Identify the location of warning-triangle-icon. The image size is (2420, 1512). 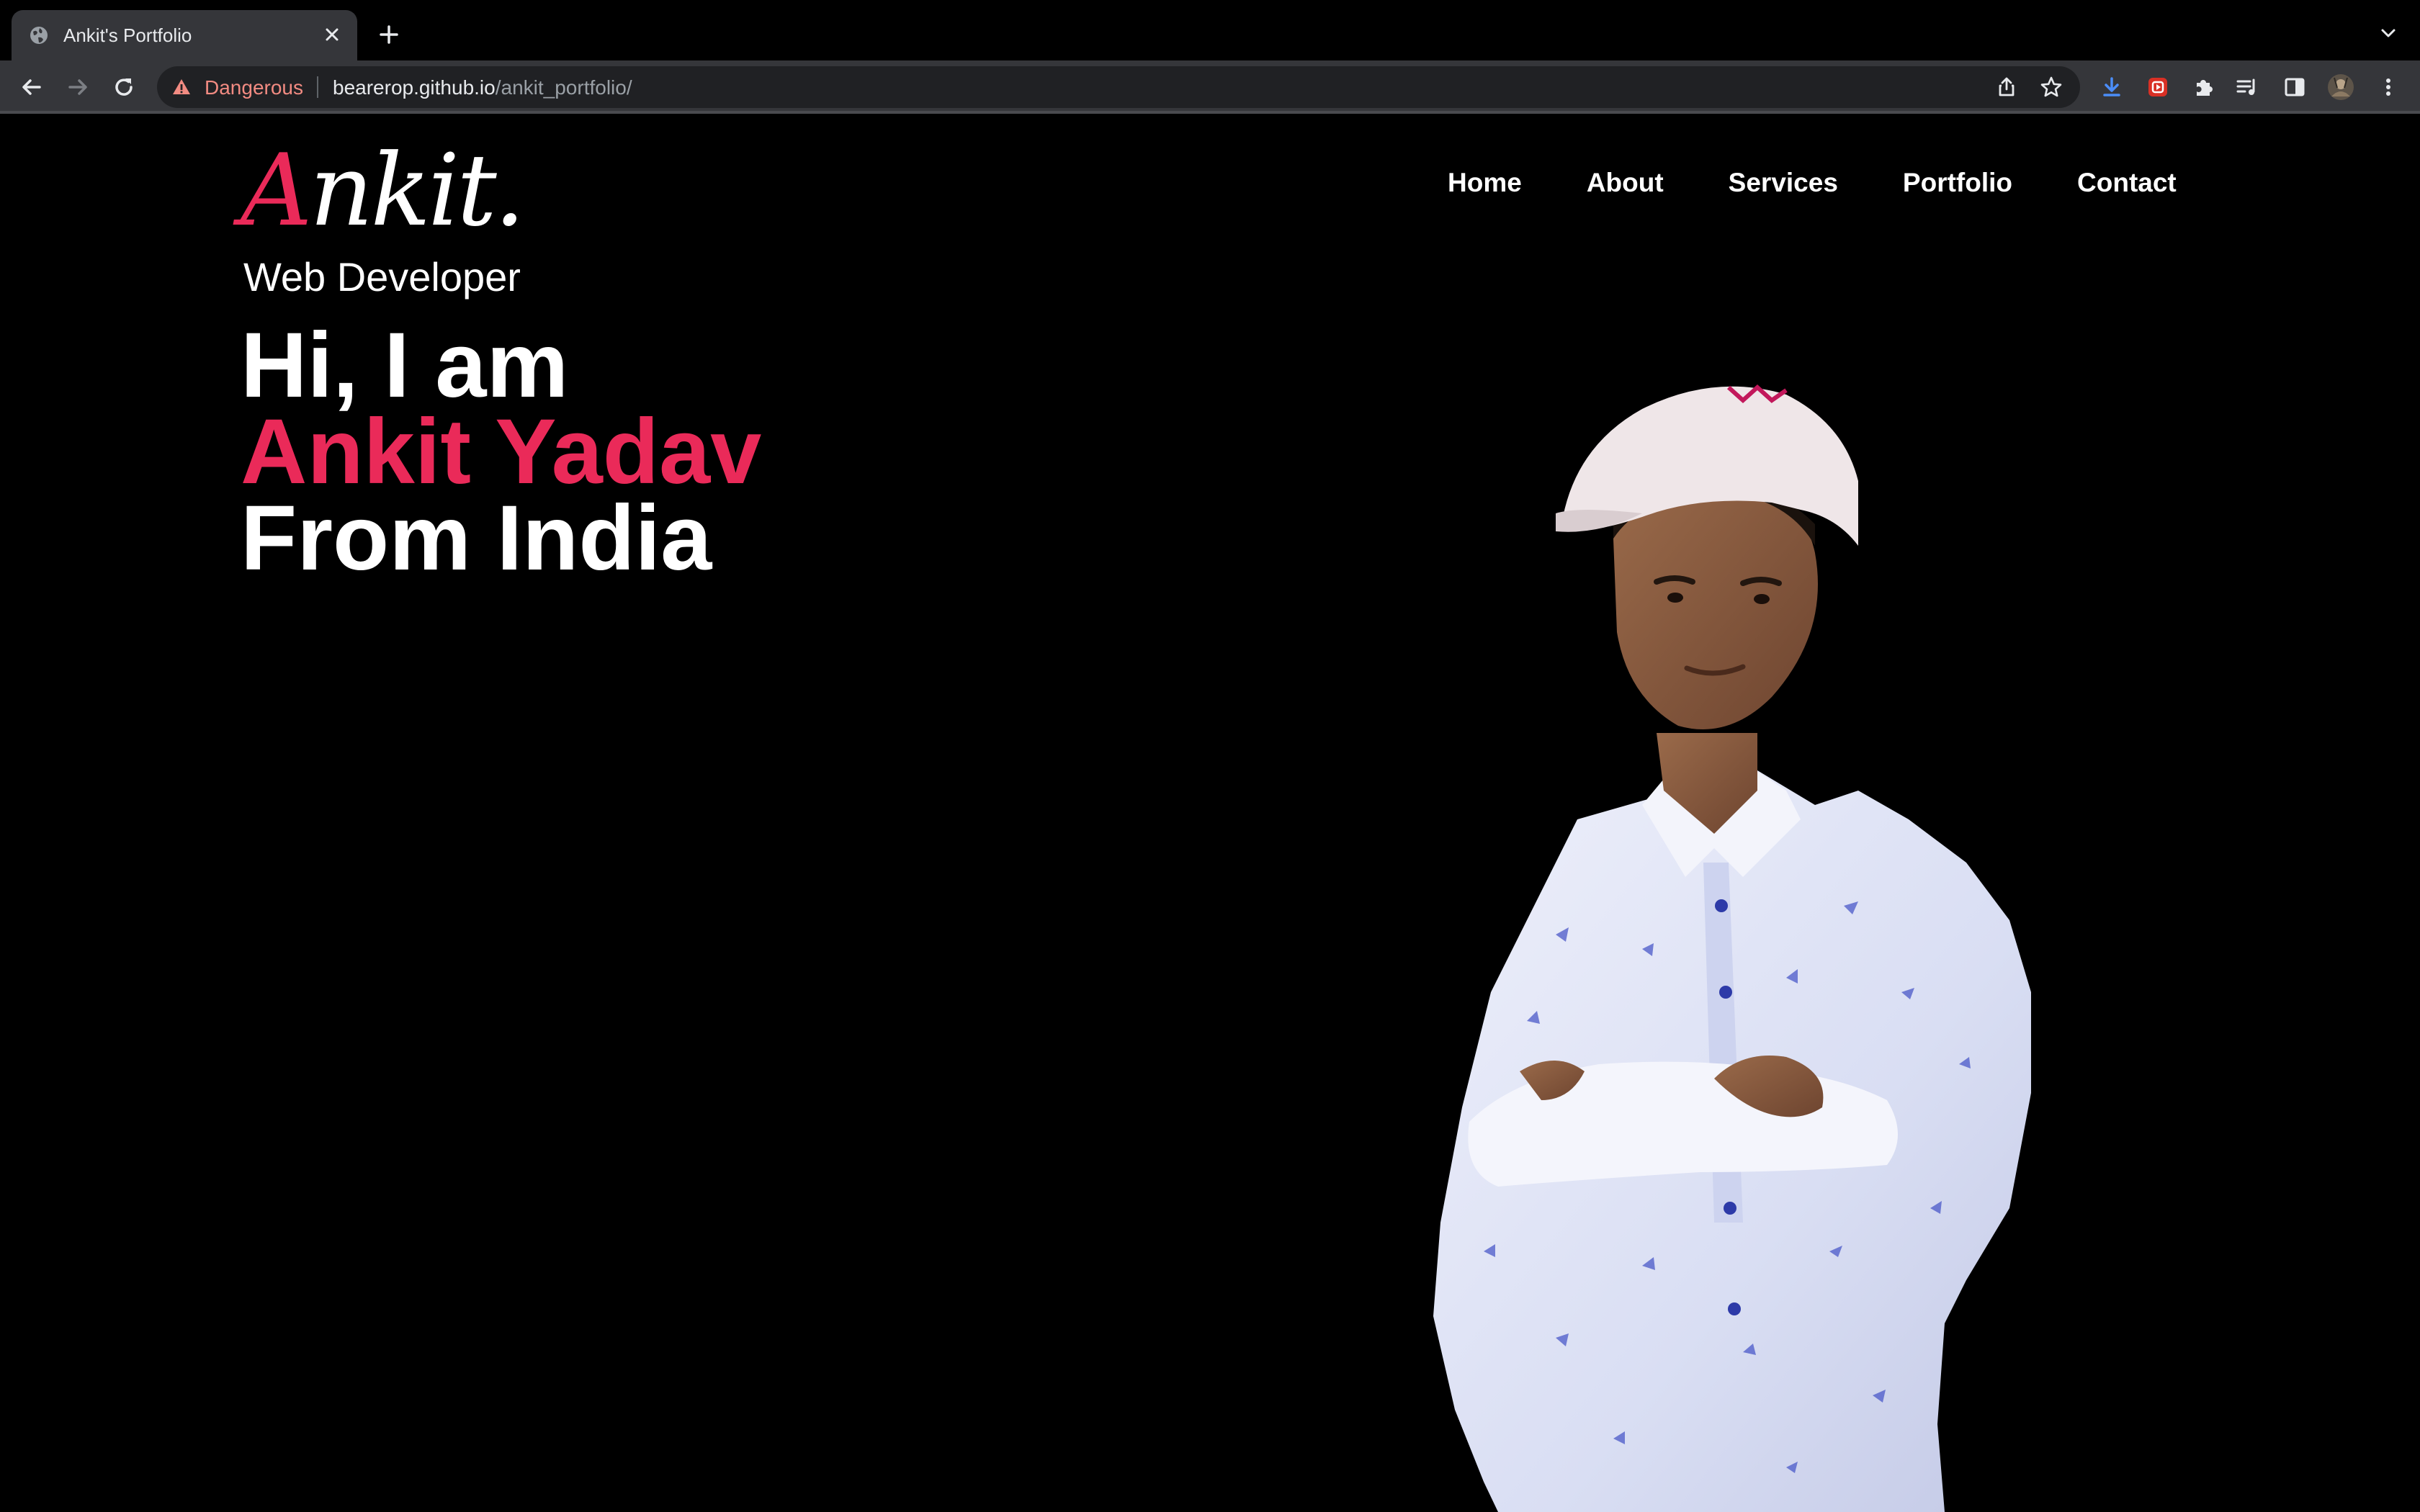
(181, 87).